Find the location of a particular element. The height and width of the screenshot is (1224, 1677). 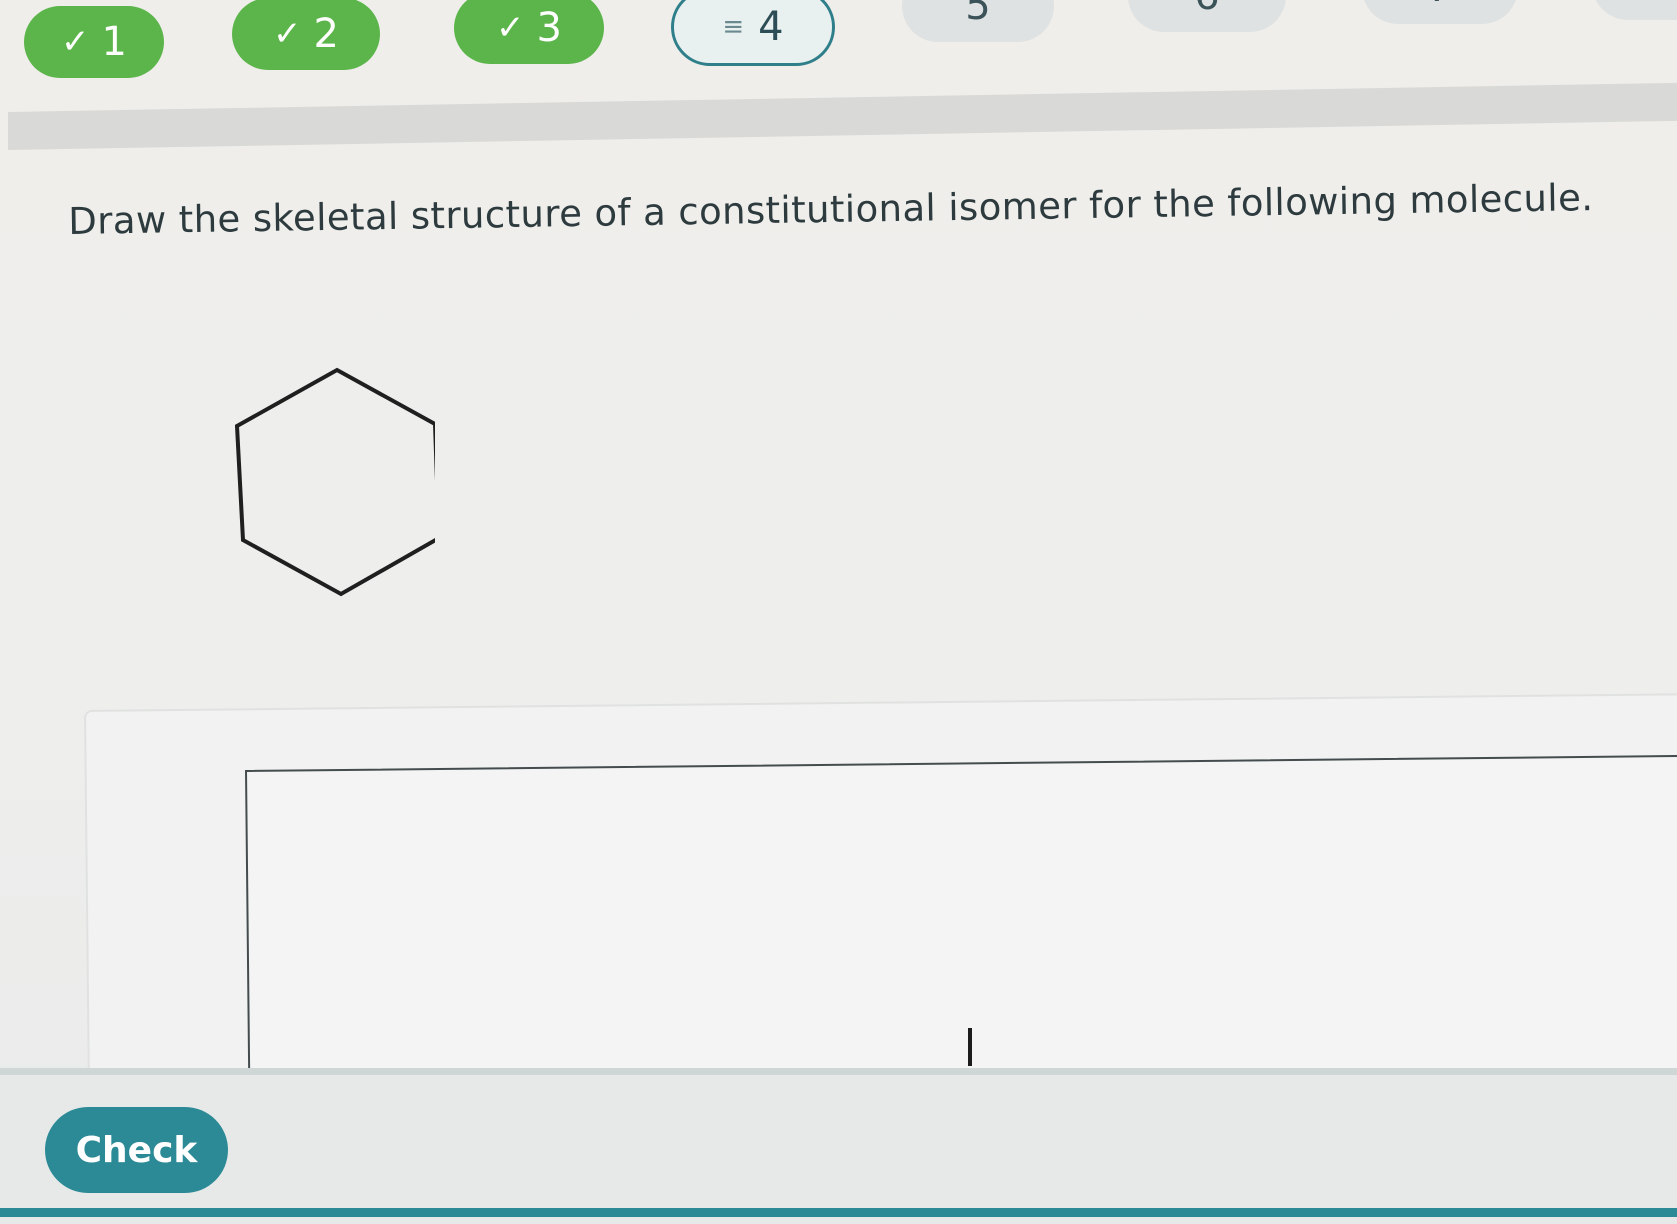

menu-lines-icon: ≡ is located at coordinates (733, 27).